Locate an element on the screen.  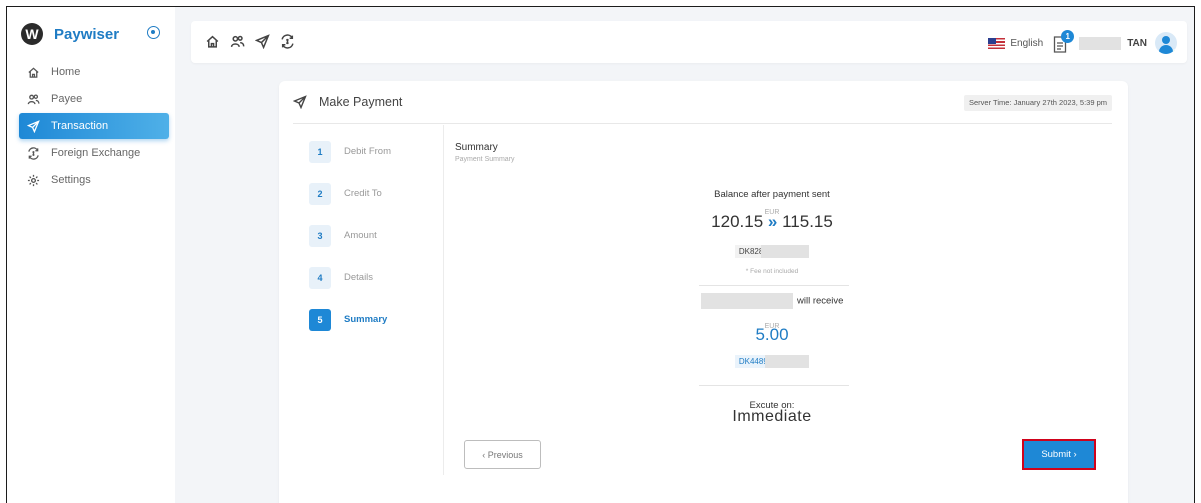
credit-account: DK4489000 is located at coordinates (772, 361).